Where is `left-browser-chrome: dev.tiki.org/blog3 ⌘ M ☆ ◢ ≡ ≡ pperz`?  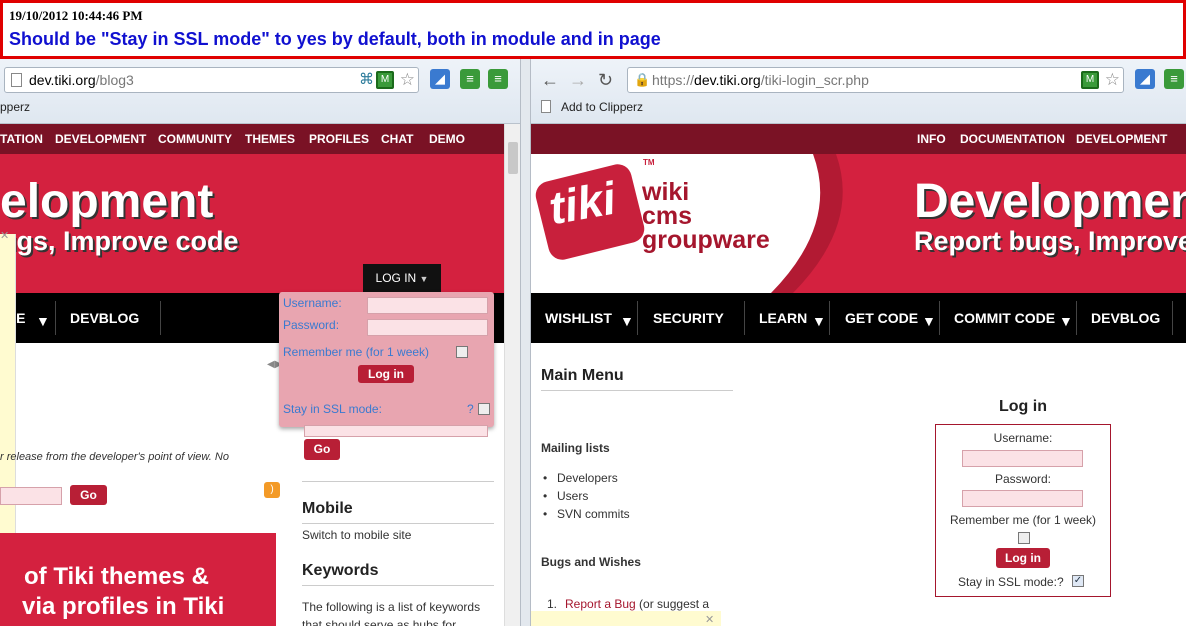
left-browser-chrome: dev.tiki.org/blog3 ⌘ M ☆ ◢ ≡ ≡ pperz is located at coordinates (260, 91).